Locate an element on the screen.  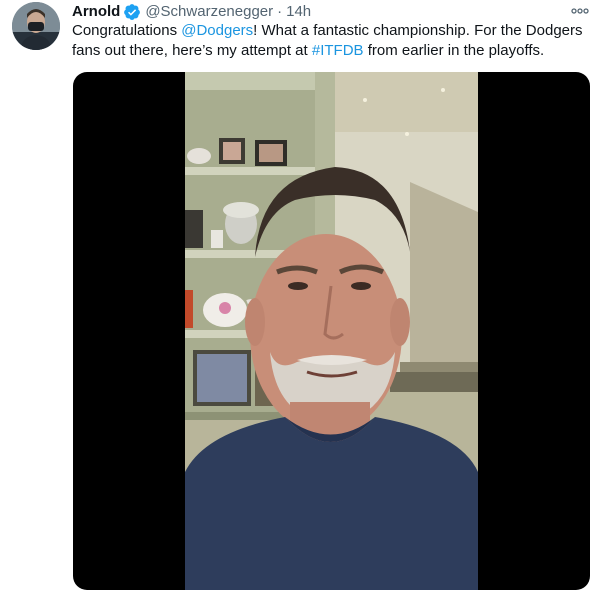
author-handle: @Schwarzenegger is located at coordinates (209, 12).